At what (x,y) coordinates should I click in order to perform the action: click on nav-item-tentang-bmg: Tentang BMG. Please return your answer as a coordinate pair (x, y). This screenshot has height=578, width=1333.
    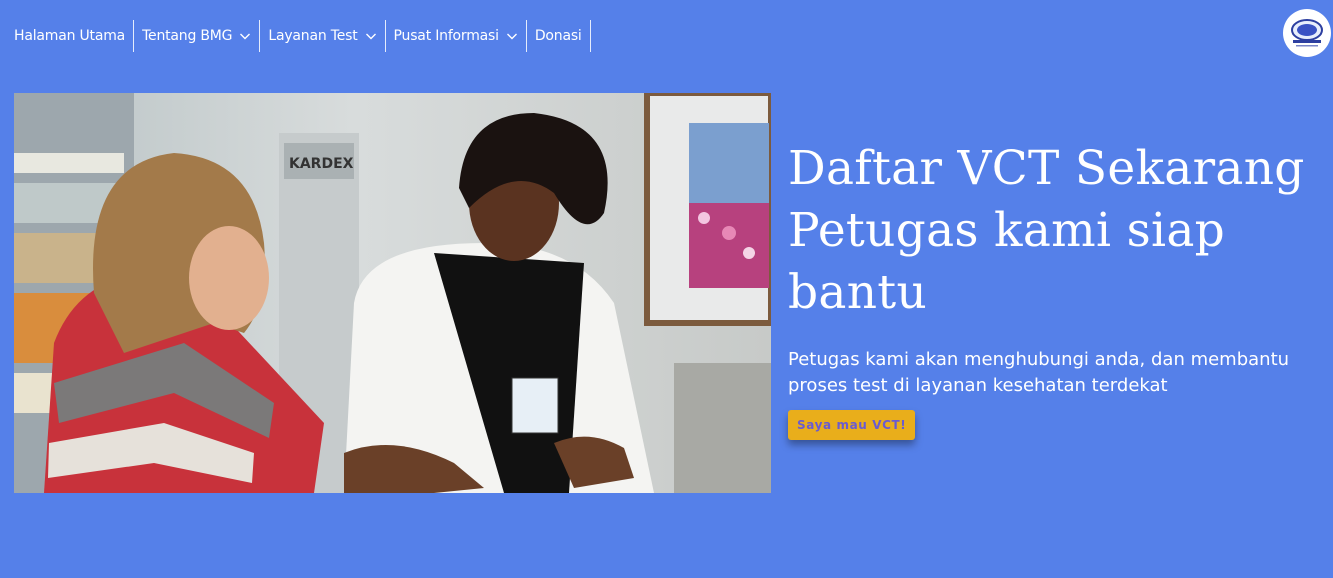
    Looking at the image, I should click on (197, 36).